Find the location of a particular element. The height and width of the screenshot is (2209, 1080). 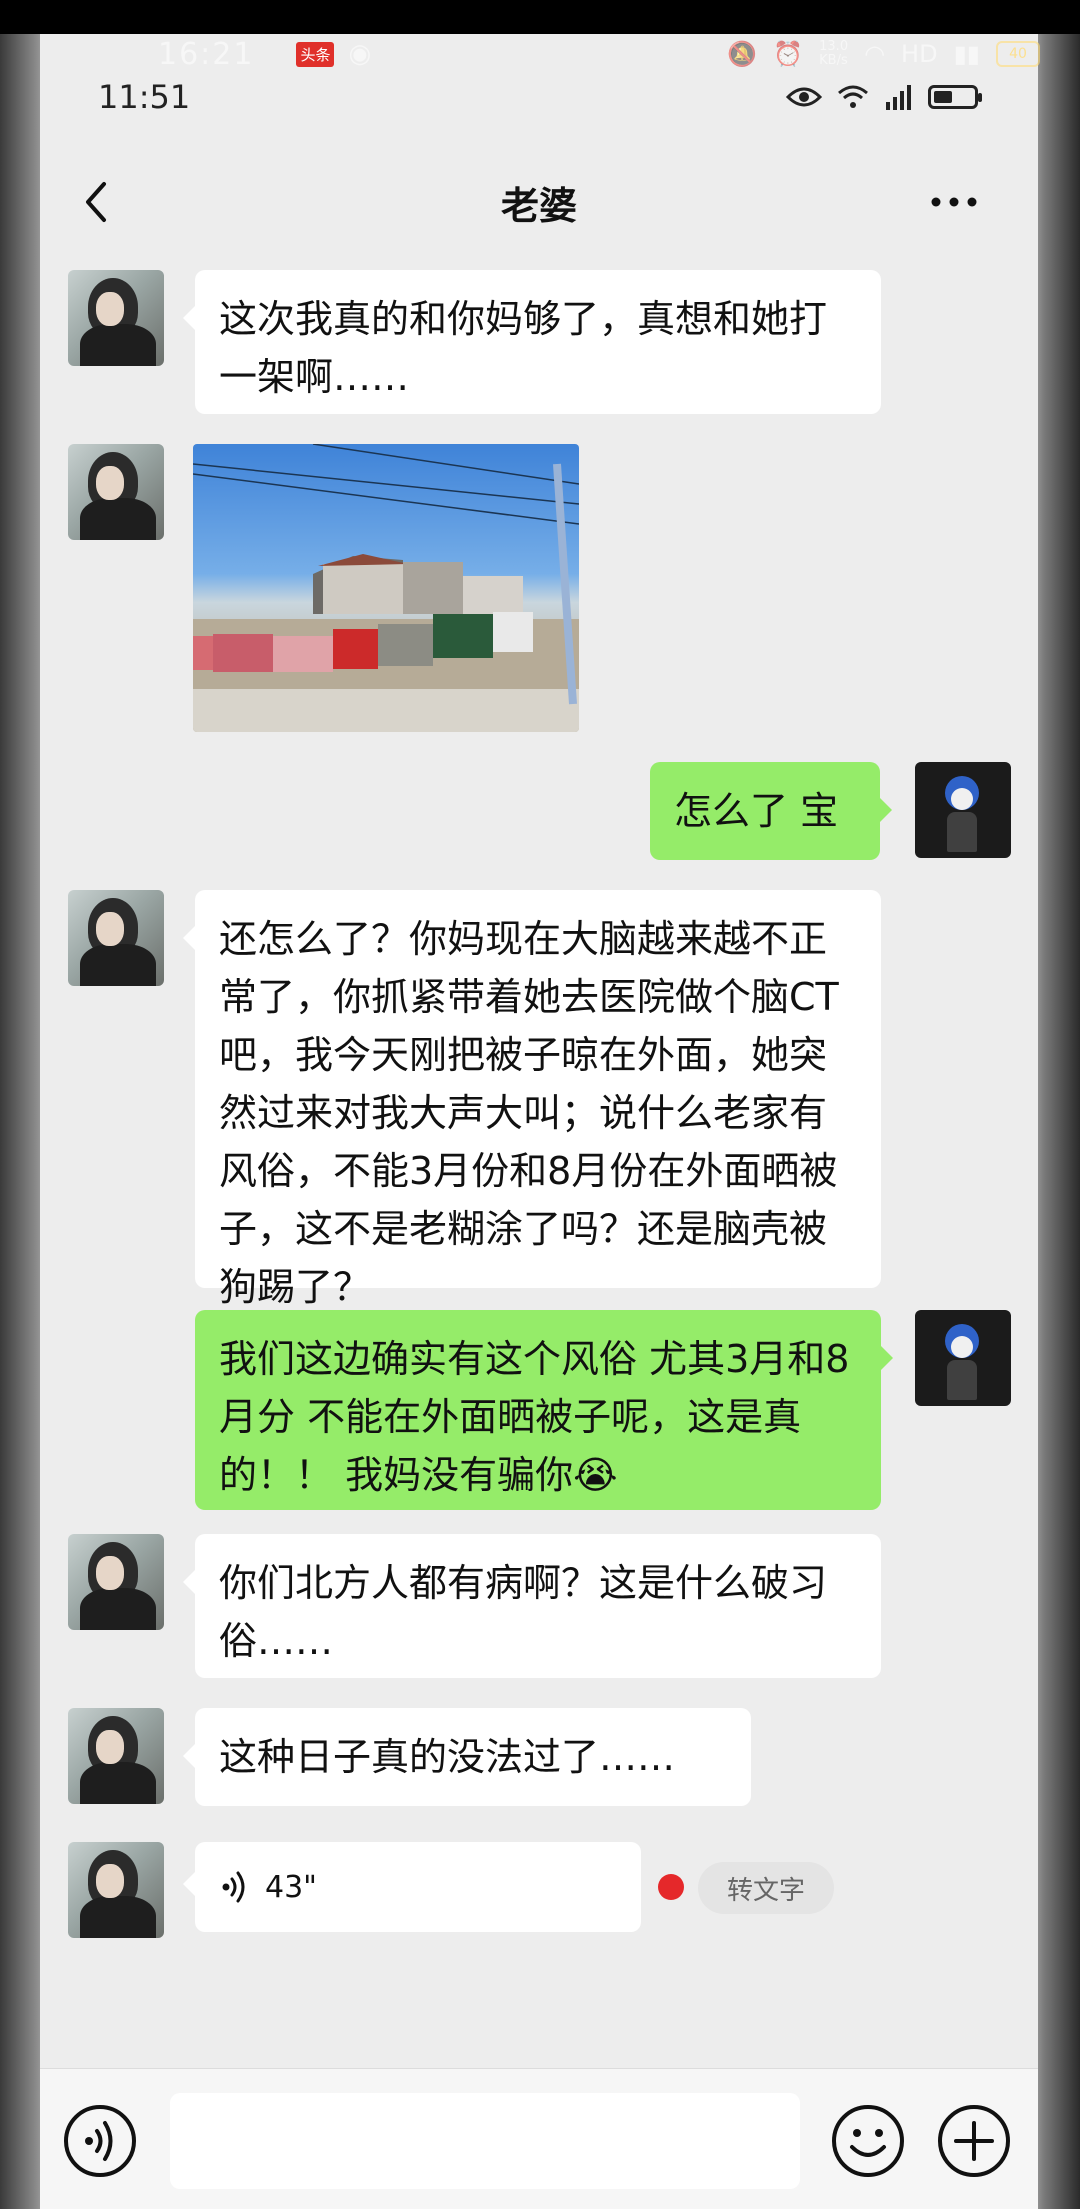

nav-bar: 老婆 is located at coordinates (539, 202).